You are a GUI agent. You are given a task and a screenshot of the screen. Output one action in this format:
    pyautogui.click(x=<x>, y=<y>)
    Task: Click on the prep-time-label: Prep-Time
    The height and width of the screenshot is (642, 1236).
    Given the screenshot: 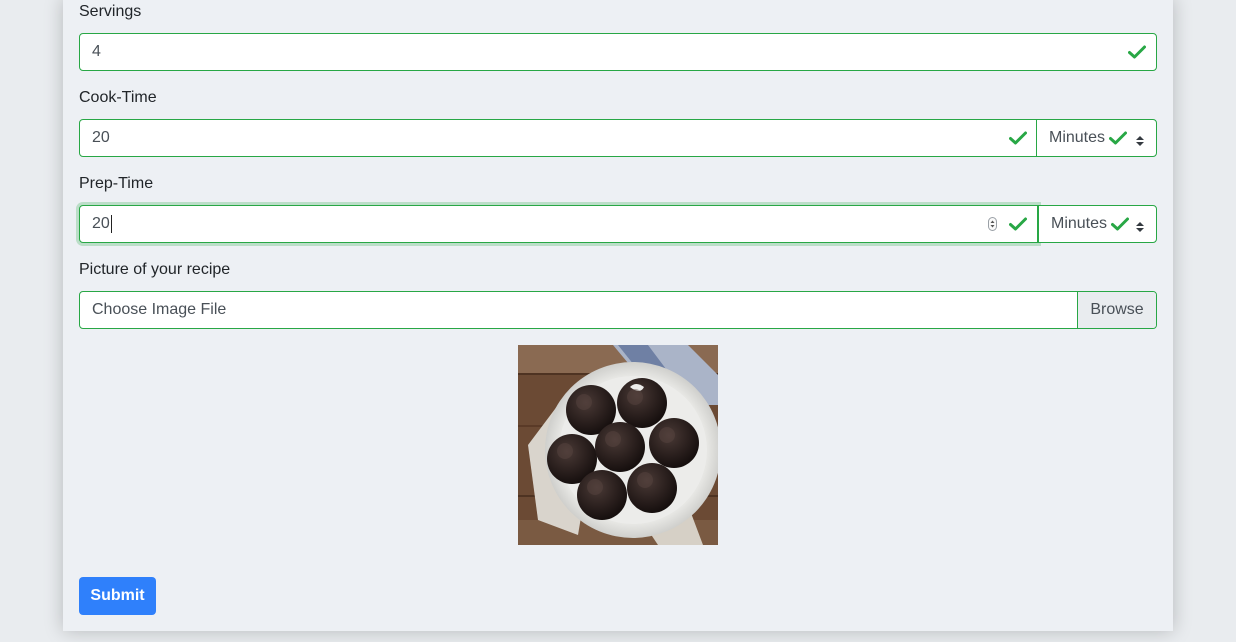 What is the action you would take?
    pyautogui.click(x=116, y=183)
    